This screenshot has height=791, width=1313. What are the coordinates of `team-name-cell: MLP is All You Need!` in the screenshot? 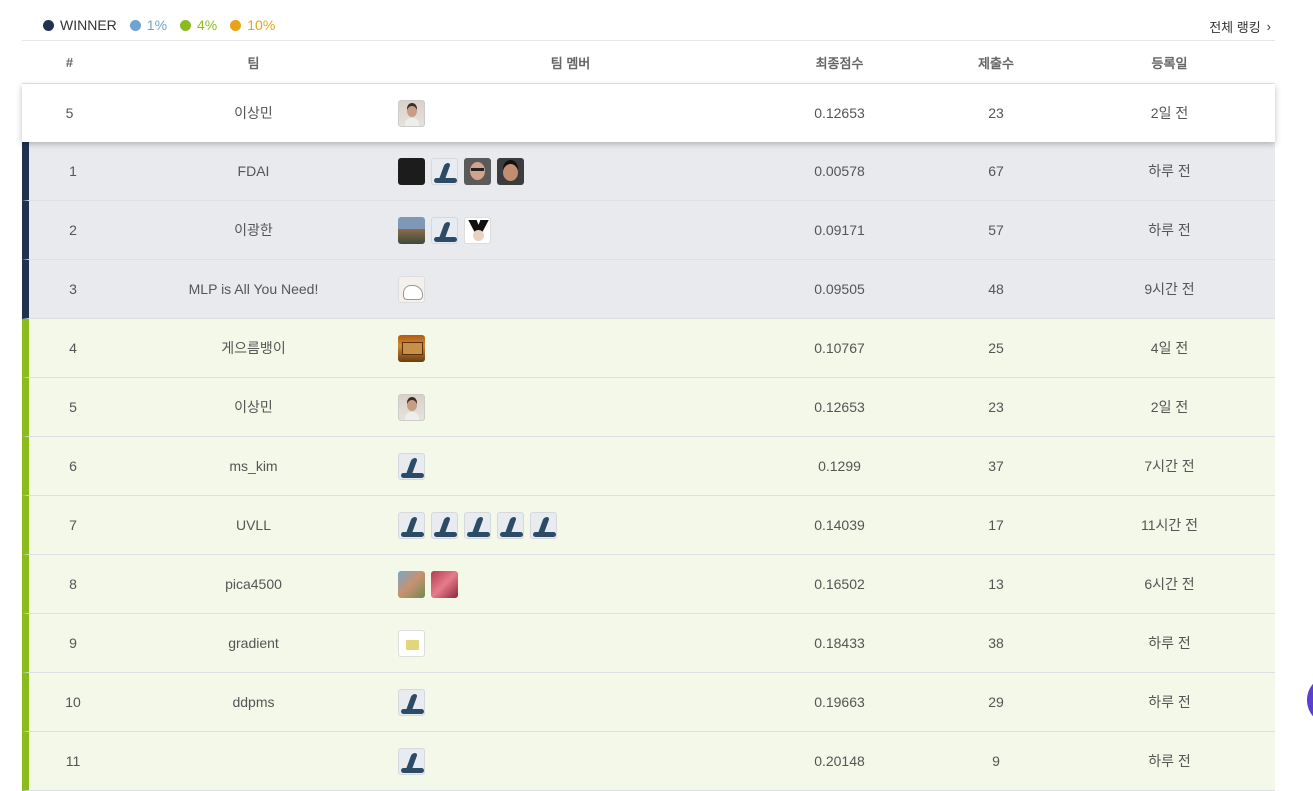 It's located at (253, 289).